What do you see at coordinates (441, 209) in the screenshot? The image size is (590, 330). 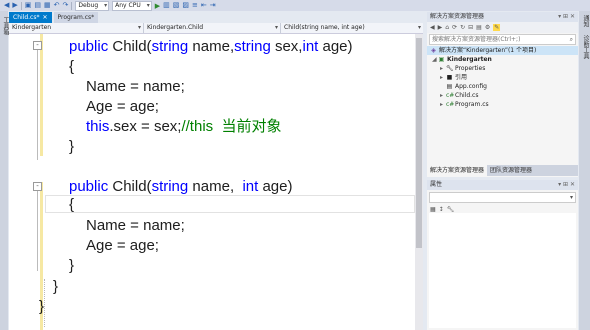 I see `alphabetical-icon: ↕` at bounding box center [441, 209].